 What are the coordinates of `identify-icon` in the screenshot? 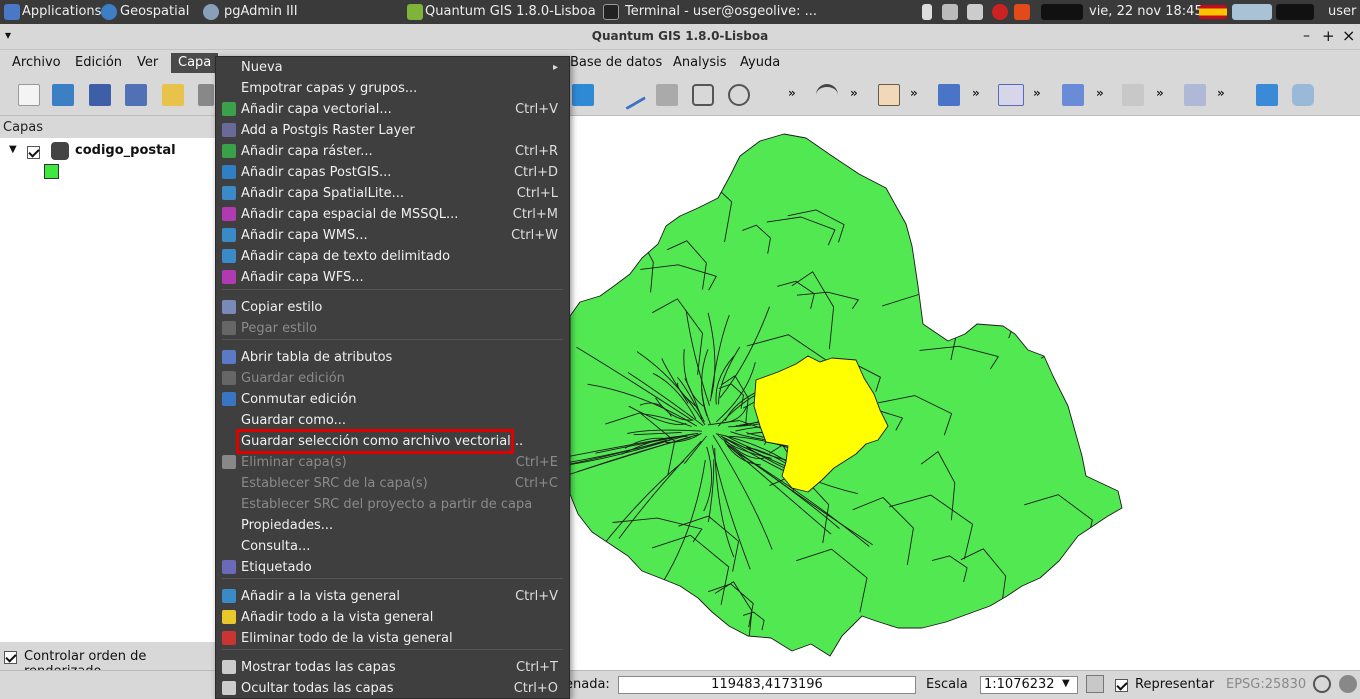 It's located at (949, 95).